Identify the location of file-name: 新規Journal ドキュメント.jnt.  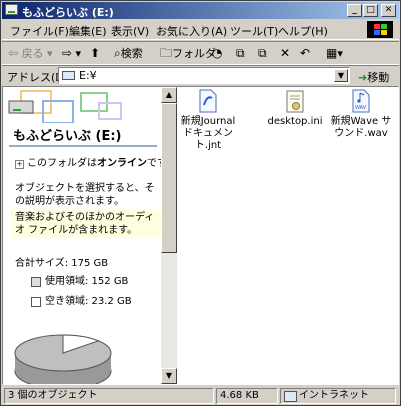
(208, 133).